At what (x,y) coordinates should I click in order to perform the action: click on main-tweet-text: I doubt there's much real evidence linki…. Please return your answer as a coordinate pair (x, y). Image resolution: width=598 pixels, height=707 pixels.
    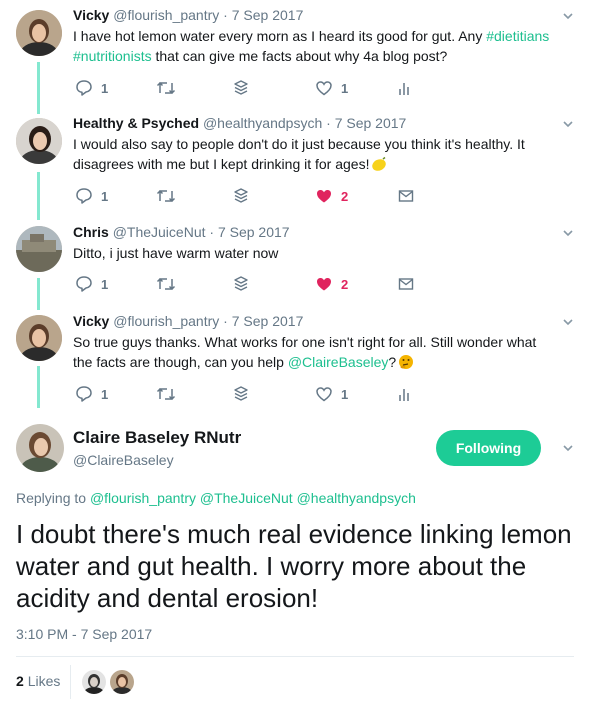
    Looking at the image, I should click on (294, 566).